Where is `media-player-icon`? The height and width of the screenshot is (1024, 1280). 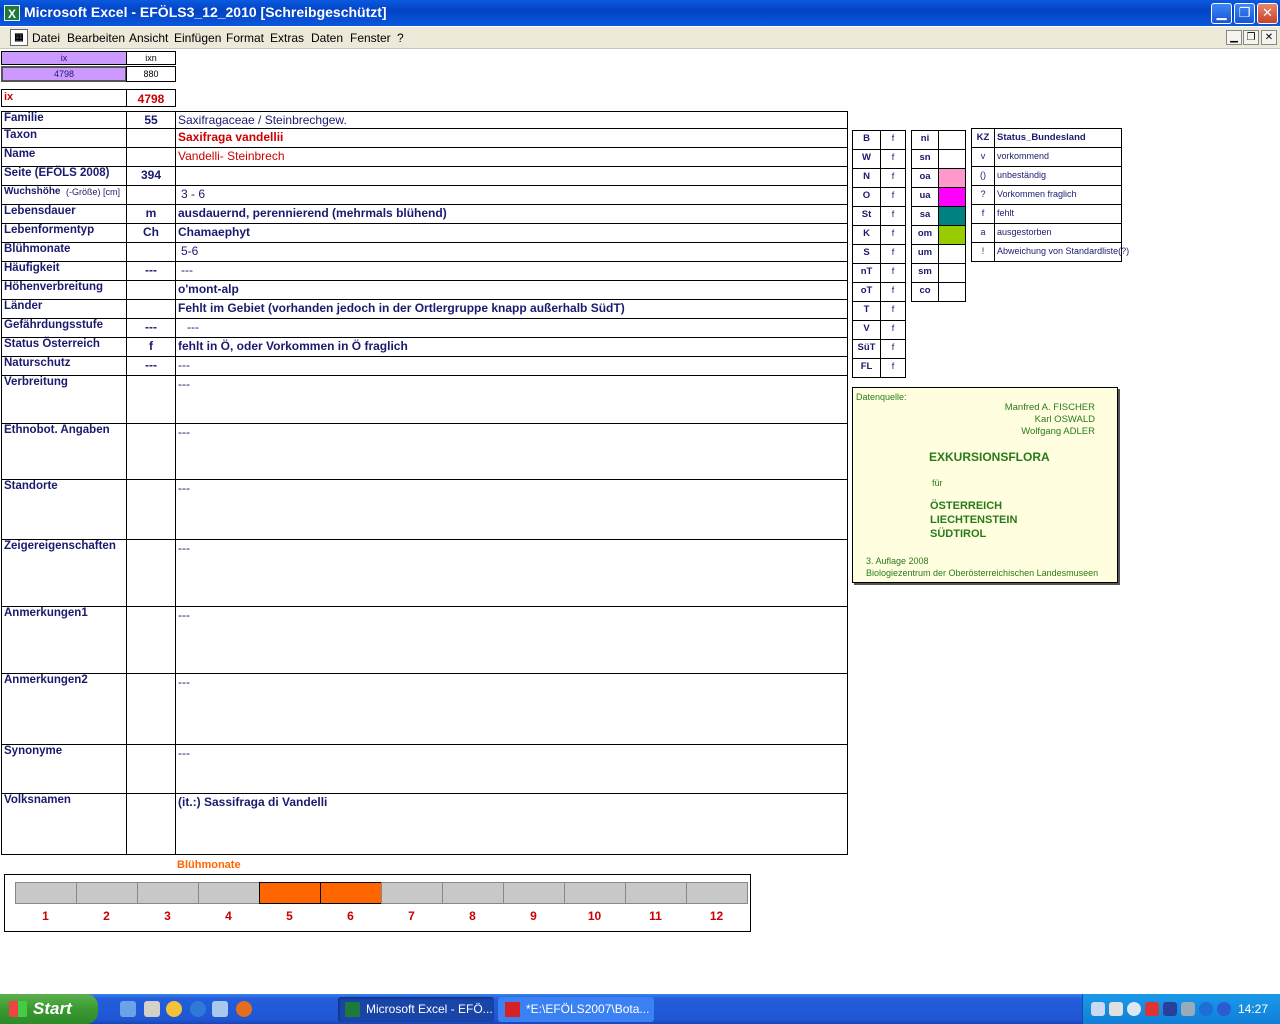 media-player-icon is located at coordinates (174, 1009).